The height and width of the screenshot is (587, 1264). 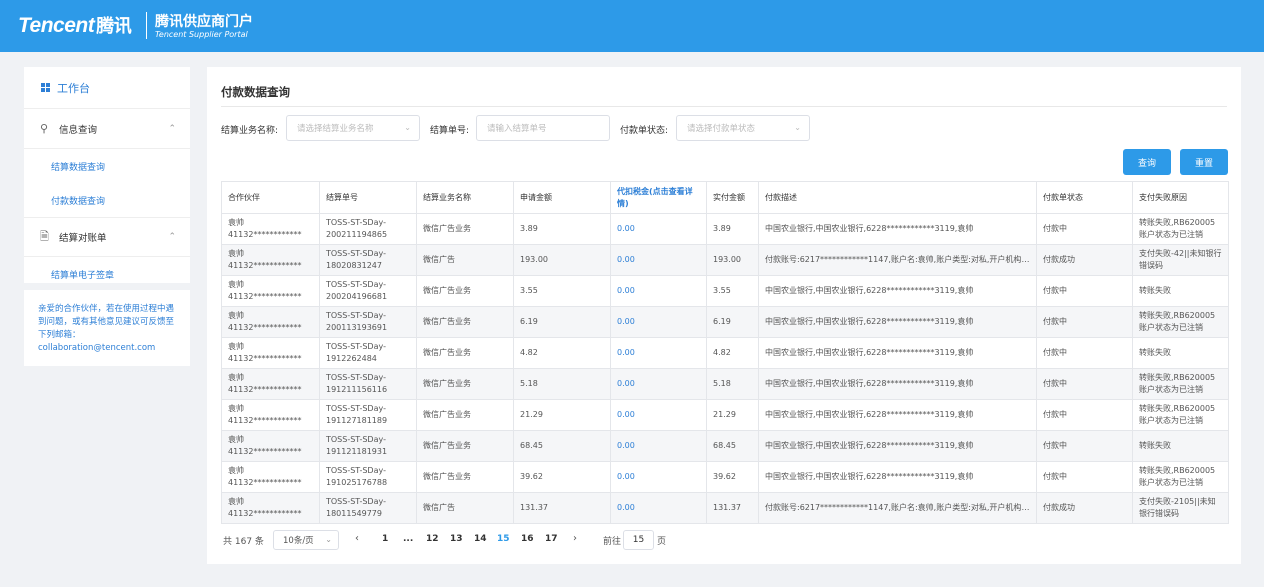 What do you see at coordinates (368, 229) in the screenshot?
I see `cell-order-no: TOSS-ST-SDay-200211194865` at bounding box center [368, 229].